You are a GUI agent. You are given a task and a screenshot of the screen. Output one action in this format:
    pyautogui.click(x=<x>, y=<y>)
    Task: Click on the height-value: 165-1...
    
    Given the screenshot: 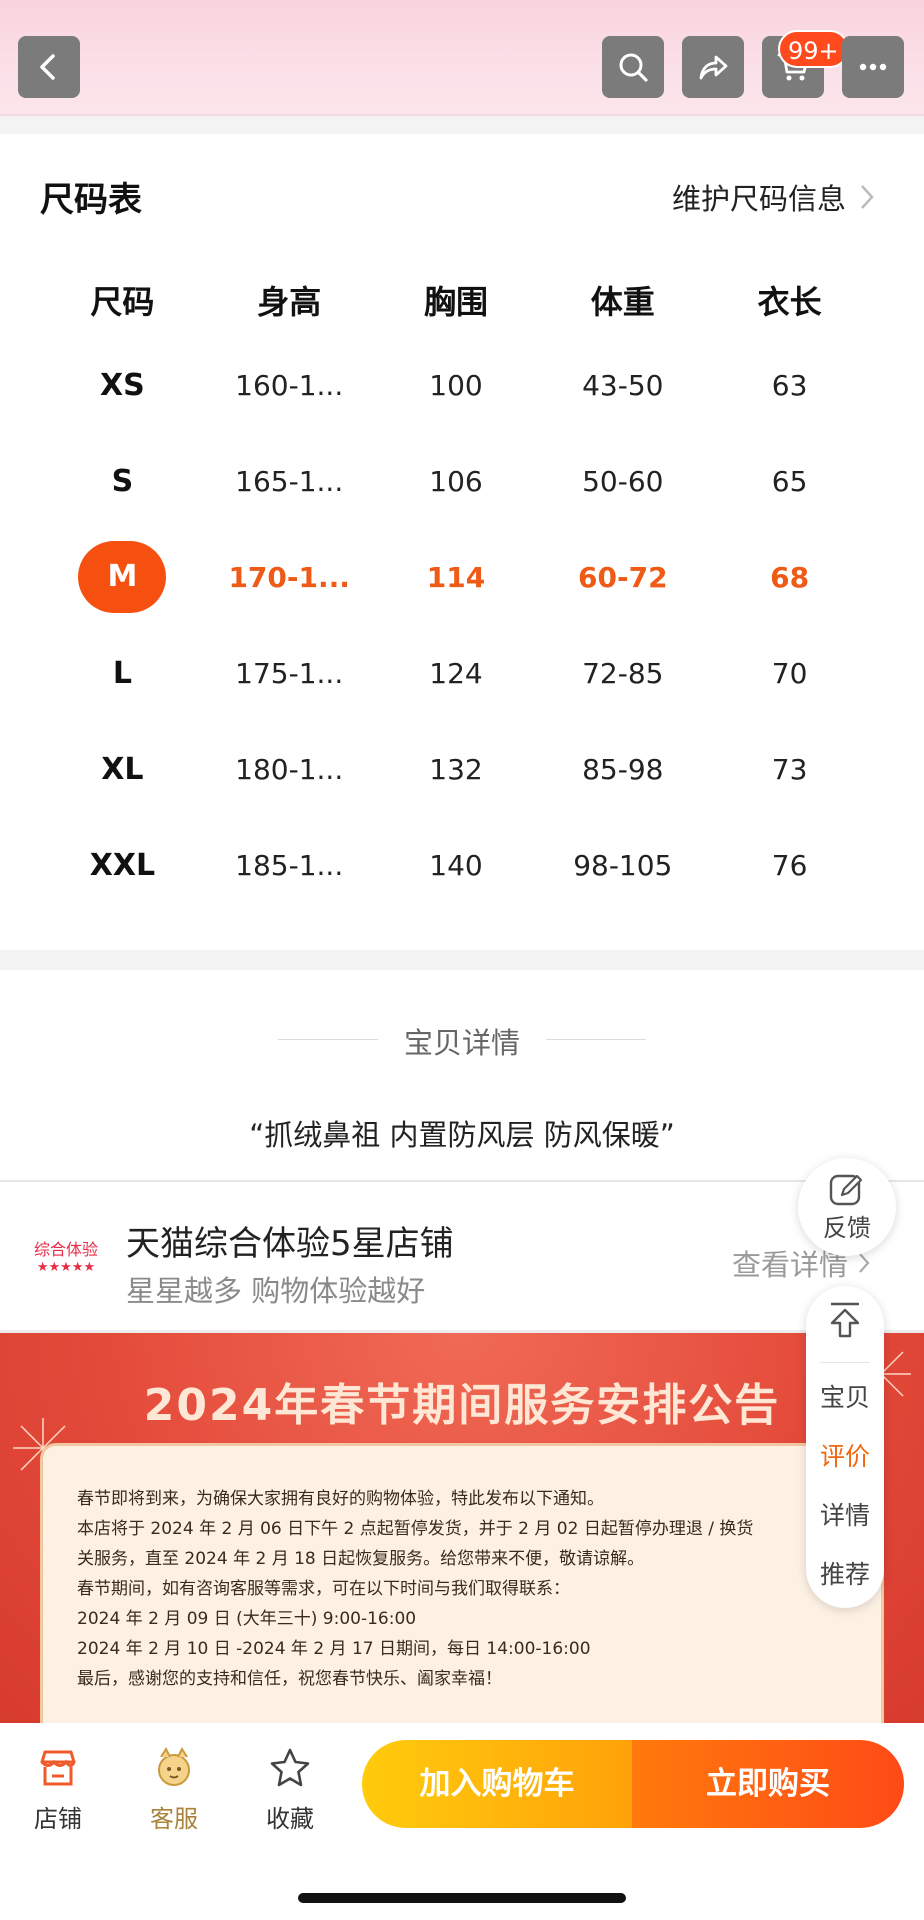 What is the action you would take?
    pyautogui.click(x=289, y=481)
    